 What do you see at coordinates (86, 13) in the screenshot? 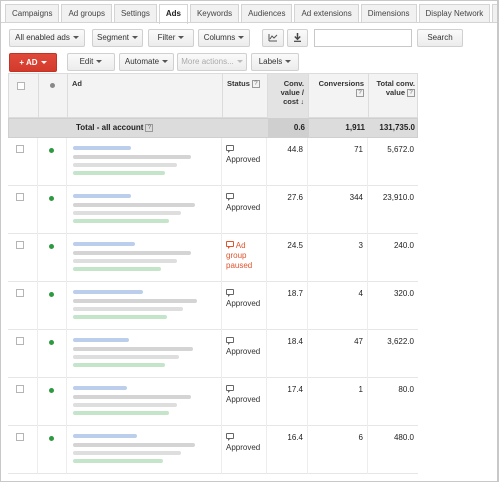
I see `tab-ad-groups: Ad groups` at bounding box center [86, 13].